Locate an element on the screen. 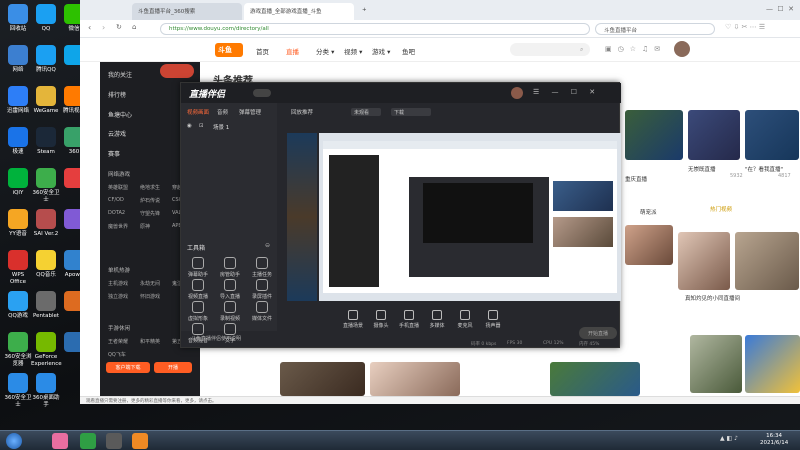 This screenshot has height=450, width=800. preview-canvas is located at coordinates (470, 217).